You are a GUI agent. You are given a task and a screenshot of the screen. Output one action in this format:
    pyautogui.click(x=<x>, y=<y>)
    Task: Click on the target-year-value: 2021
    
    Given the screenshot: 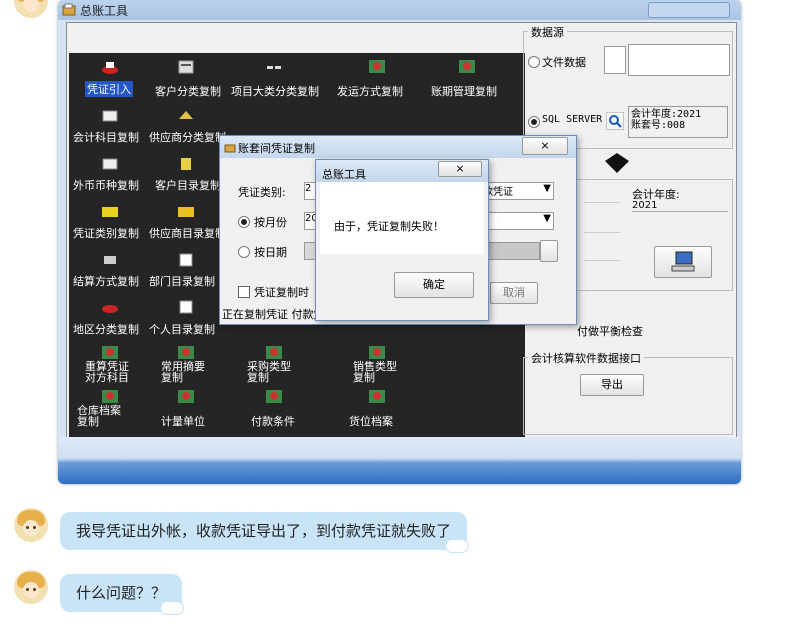 What is the action you would take?
    pyautogui.click(x=680, y=206)
    